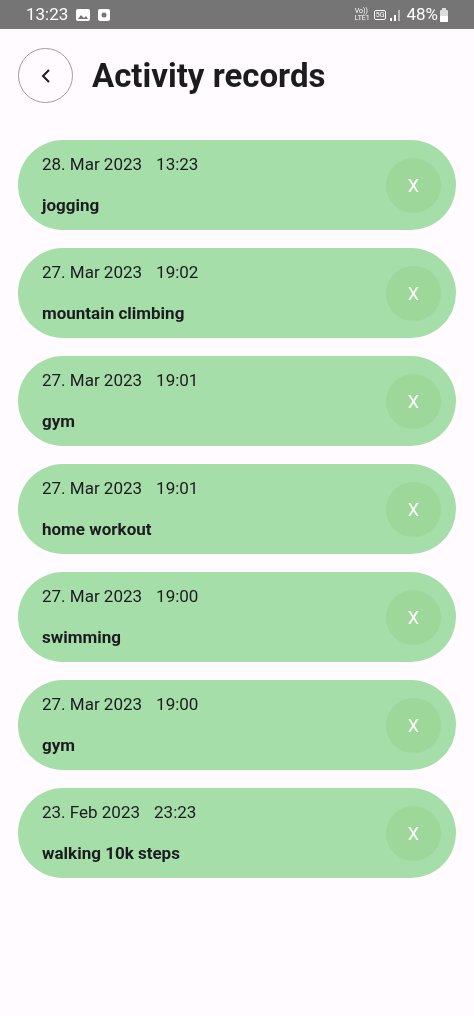  What do you see at coordinates (82, 637) in the screenshot?
I see `activity-name: swimming` at bounding box center [82, 637].